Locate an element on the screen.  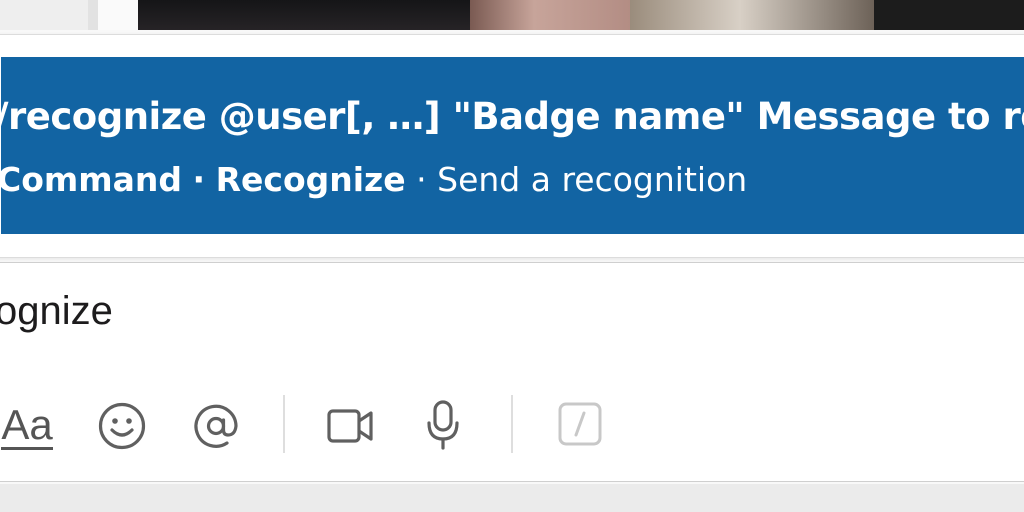
command-description: Send a recognition is located at coordinates (592, 179).